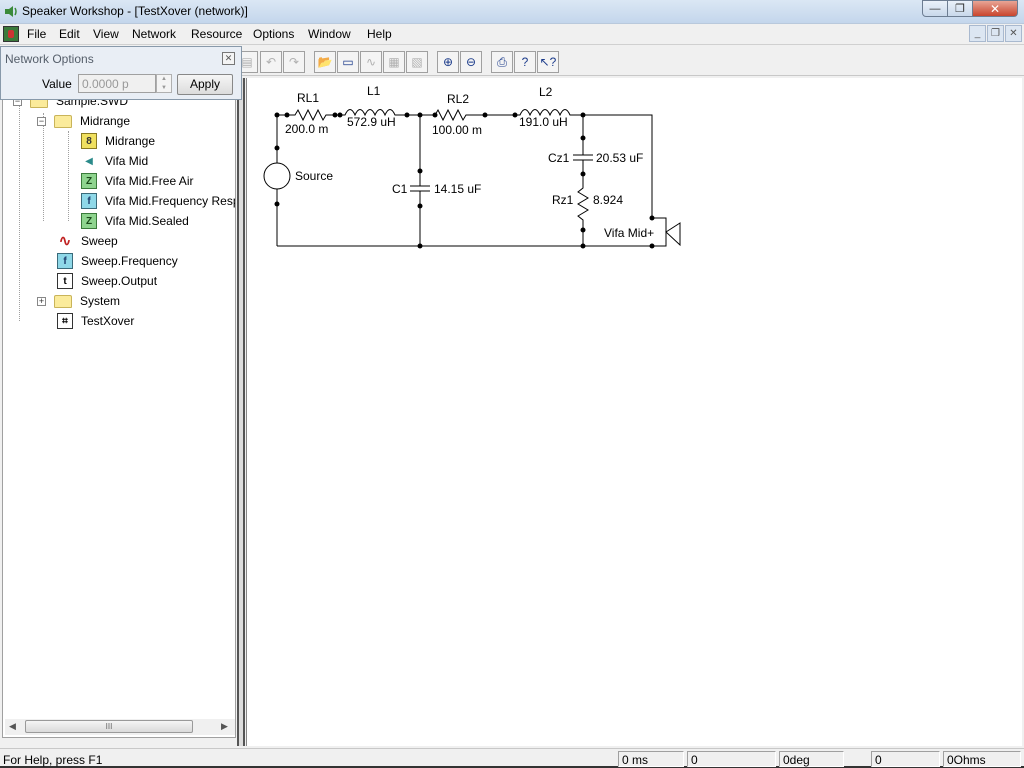  I want to click on status-impedance: 0Ohms, so click(982, 759).